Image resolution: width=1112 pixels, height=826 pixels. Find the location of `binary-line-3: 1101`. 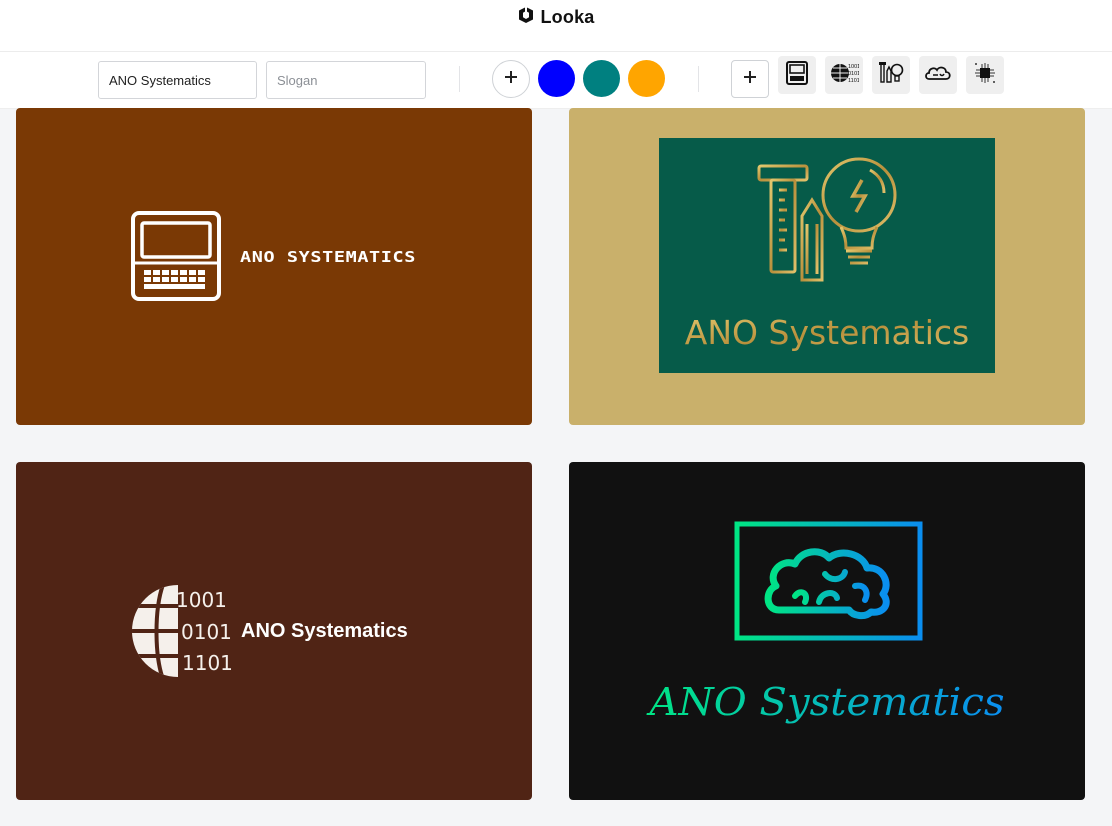

binary-line-3: 1101 is located at coordinates (207, 663).